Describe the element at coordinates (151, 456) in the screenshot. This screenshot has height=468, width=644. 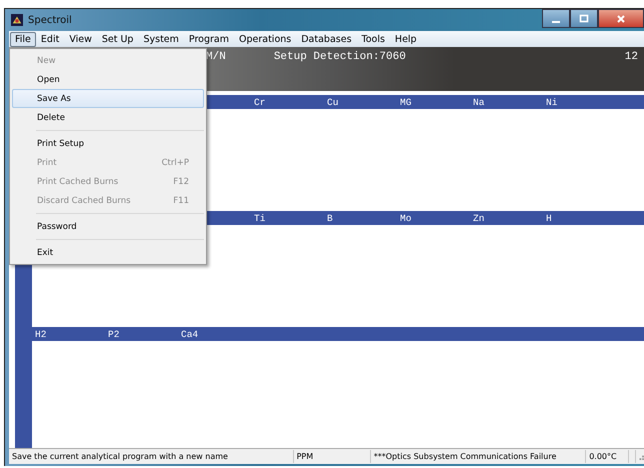
I see `status-text: Save the current analytical program with a new name` at that location.